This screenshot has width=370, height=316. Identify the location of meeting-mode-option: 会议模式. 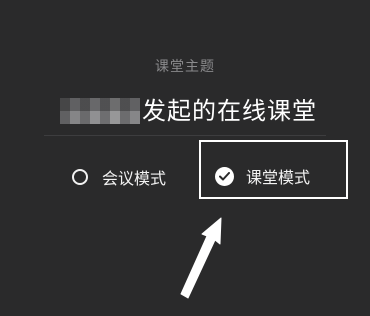
(119, 177).